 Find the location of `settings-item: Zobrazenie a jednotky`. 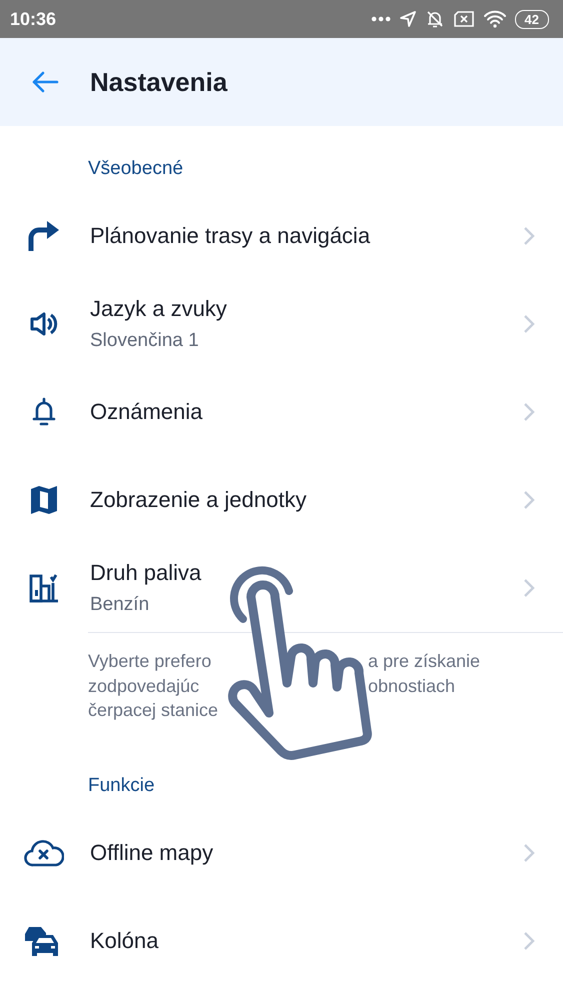

settings-item: Zobrazenie a jednotky is located at coordinates (281, 500).